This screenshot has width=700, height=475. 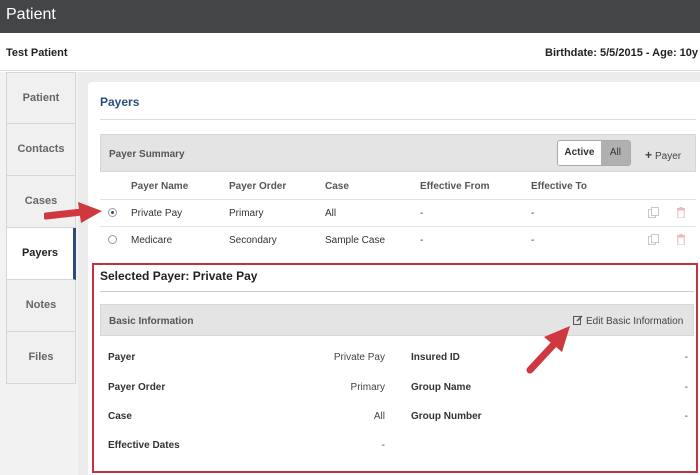 I want to click on selected-payer-title: Selected Payer: Private Pay, so click(x=179, y=276).